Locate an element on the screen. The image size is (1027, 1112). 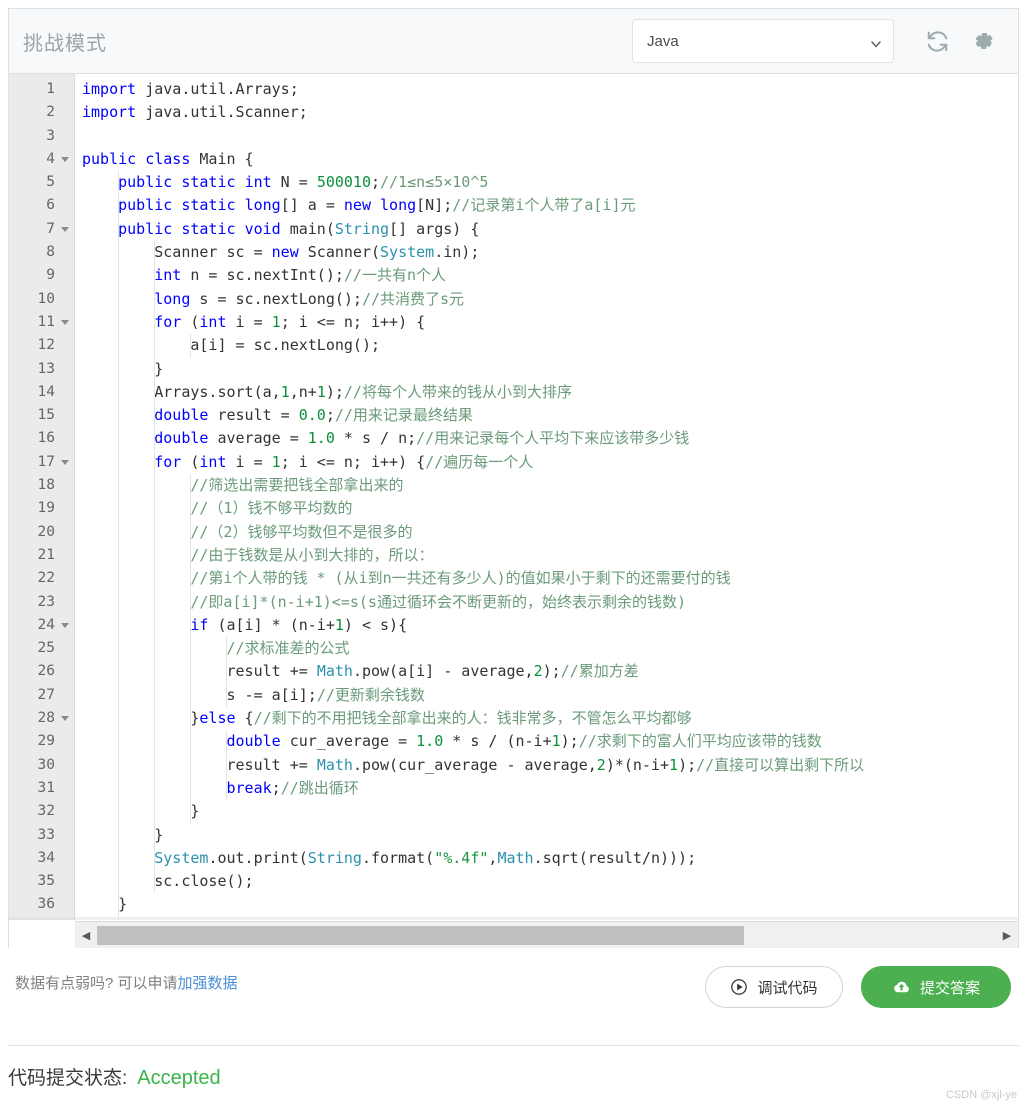
code-line: s -= a[i];//更新剩余钱数 is located at coordinates (546, 695).